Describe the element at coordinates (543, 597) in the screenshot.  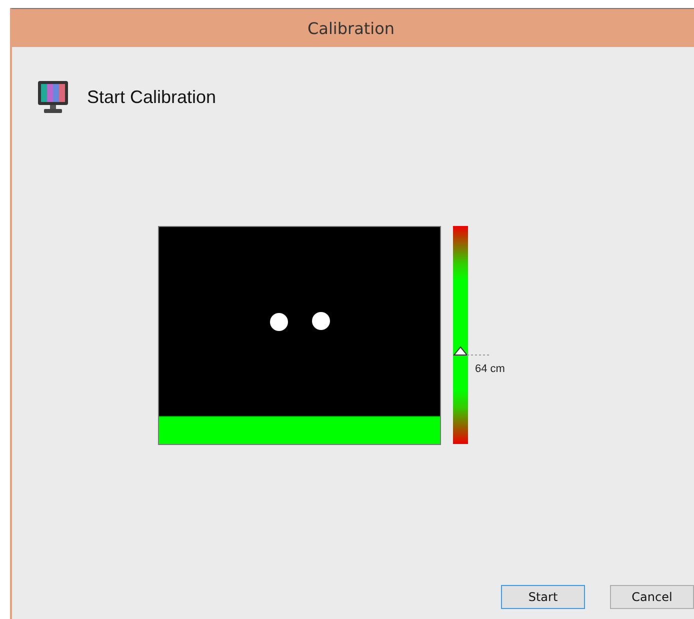
I see `start-button: Start` at that location.